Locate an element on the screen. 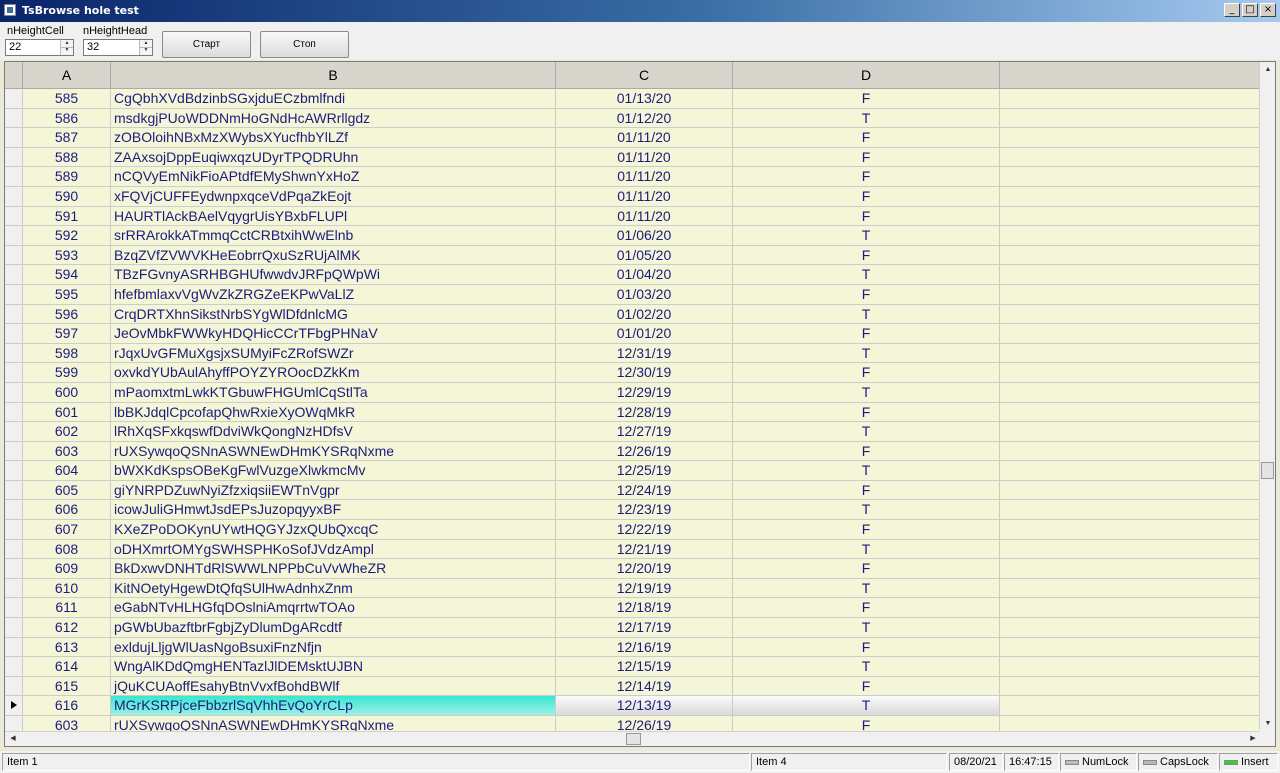 This screenshot has height=773, width=1280. cell-a: 588 is located at coordinates (67, 157).